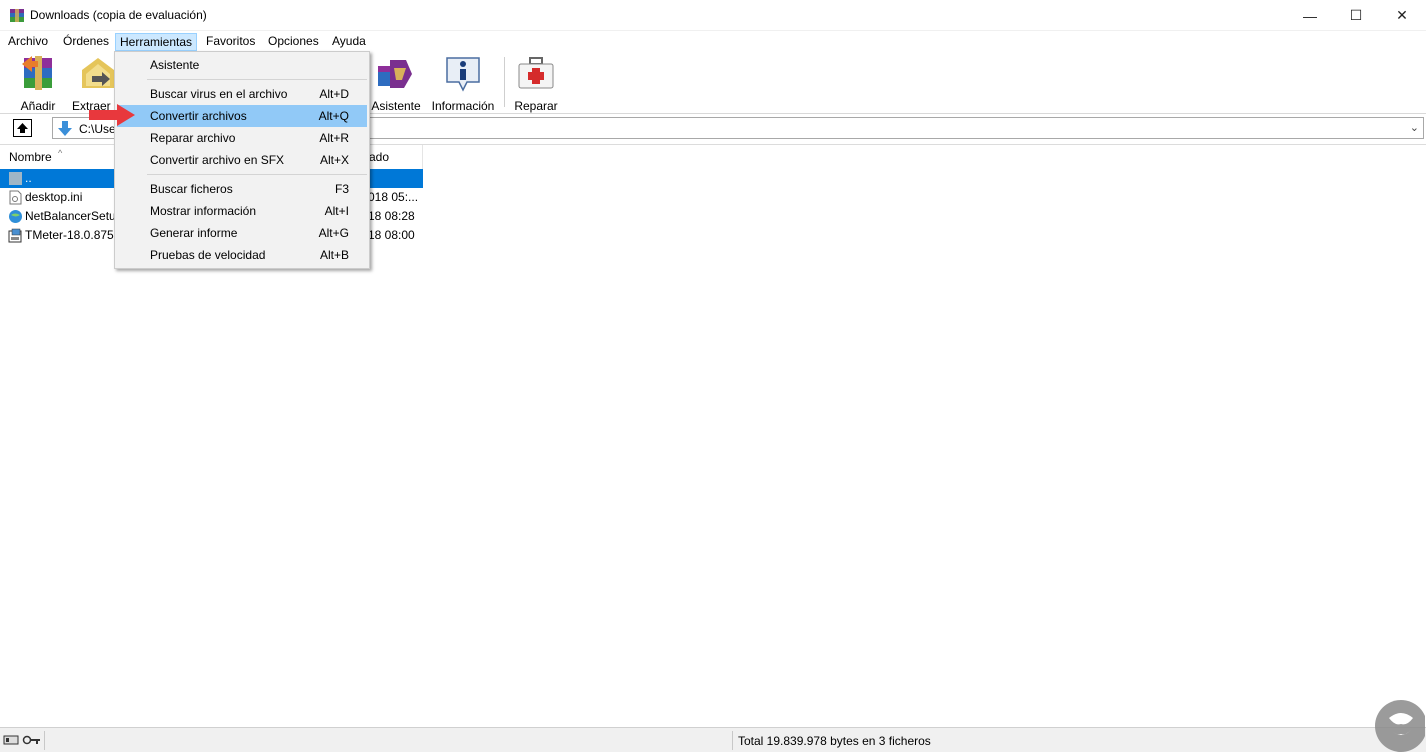 The width and height of the screenshot is (1426, 752). Describe the element at coordinates (86, 42) in the screenshot. I see `menu-ordenes: Órdenes` at that location.